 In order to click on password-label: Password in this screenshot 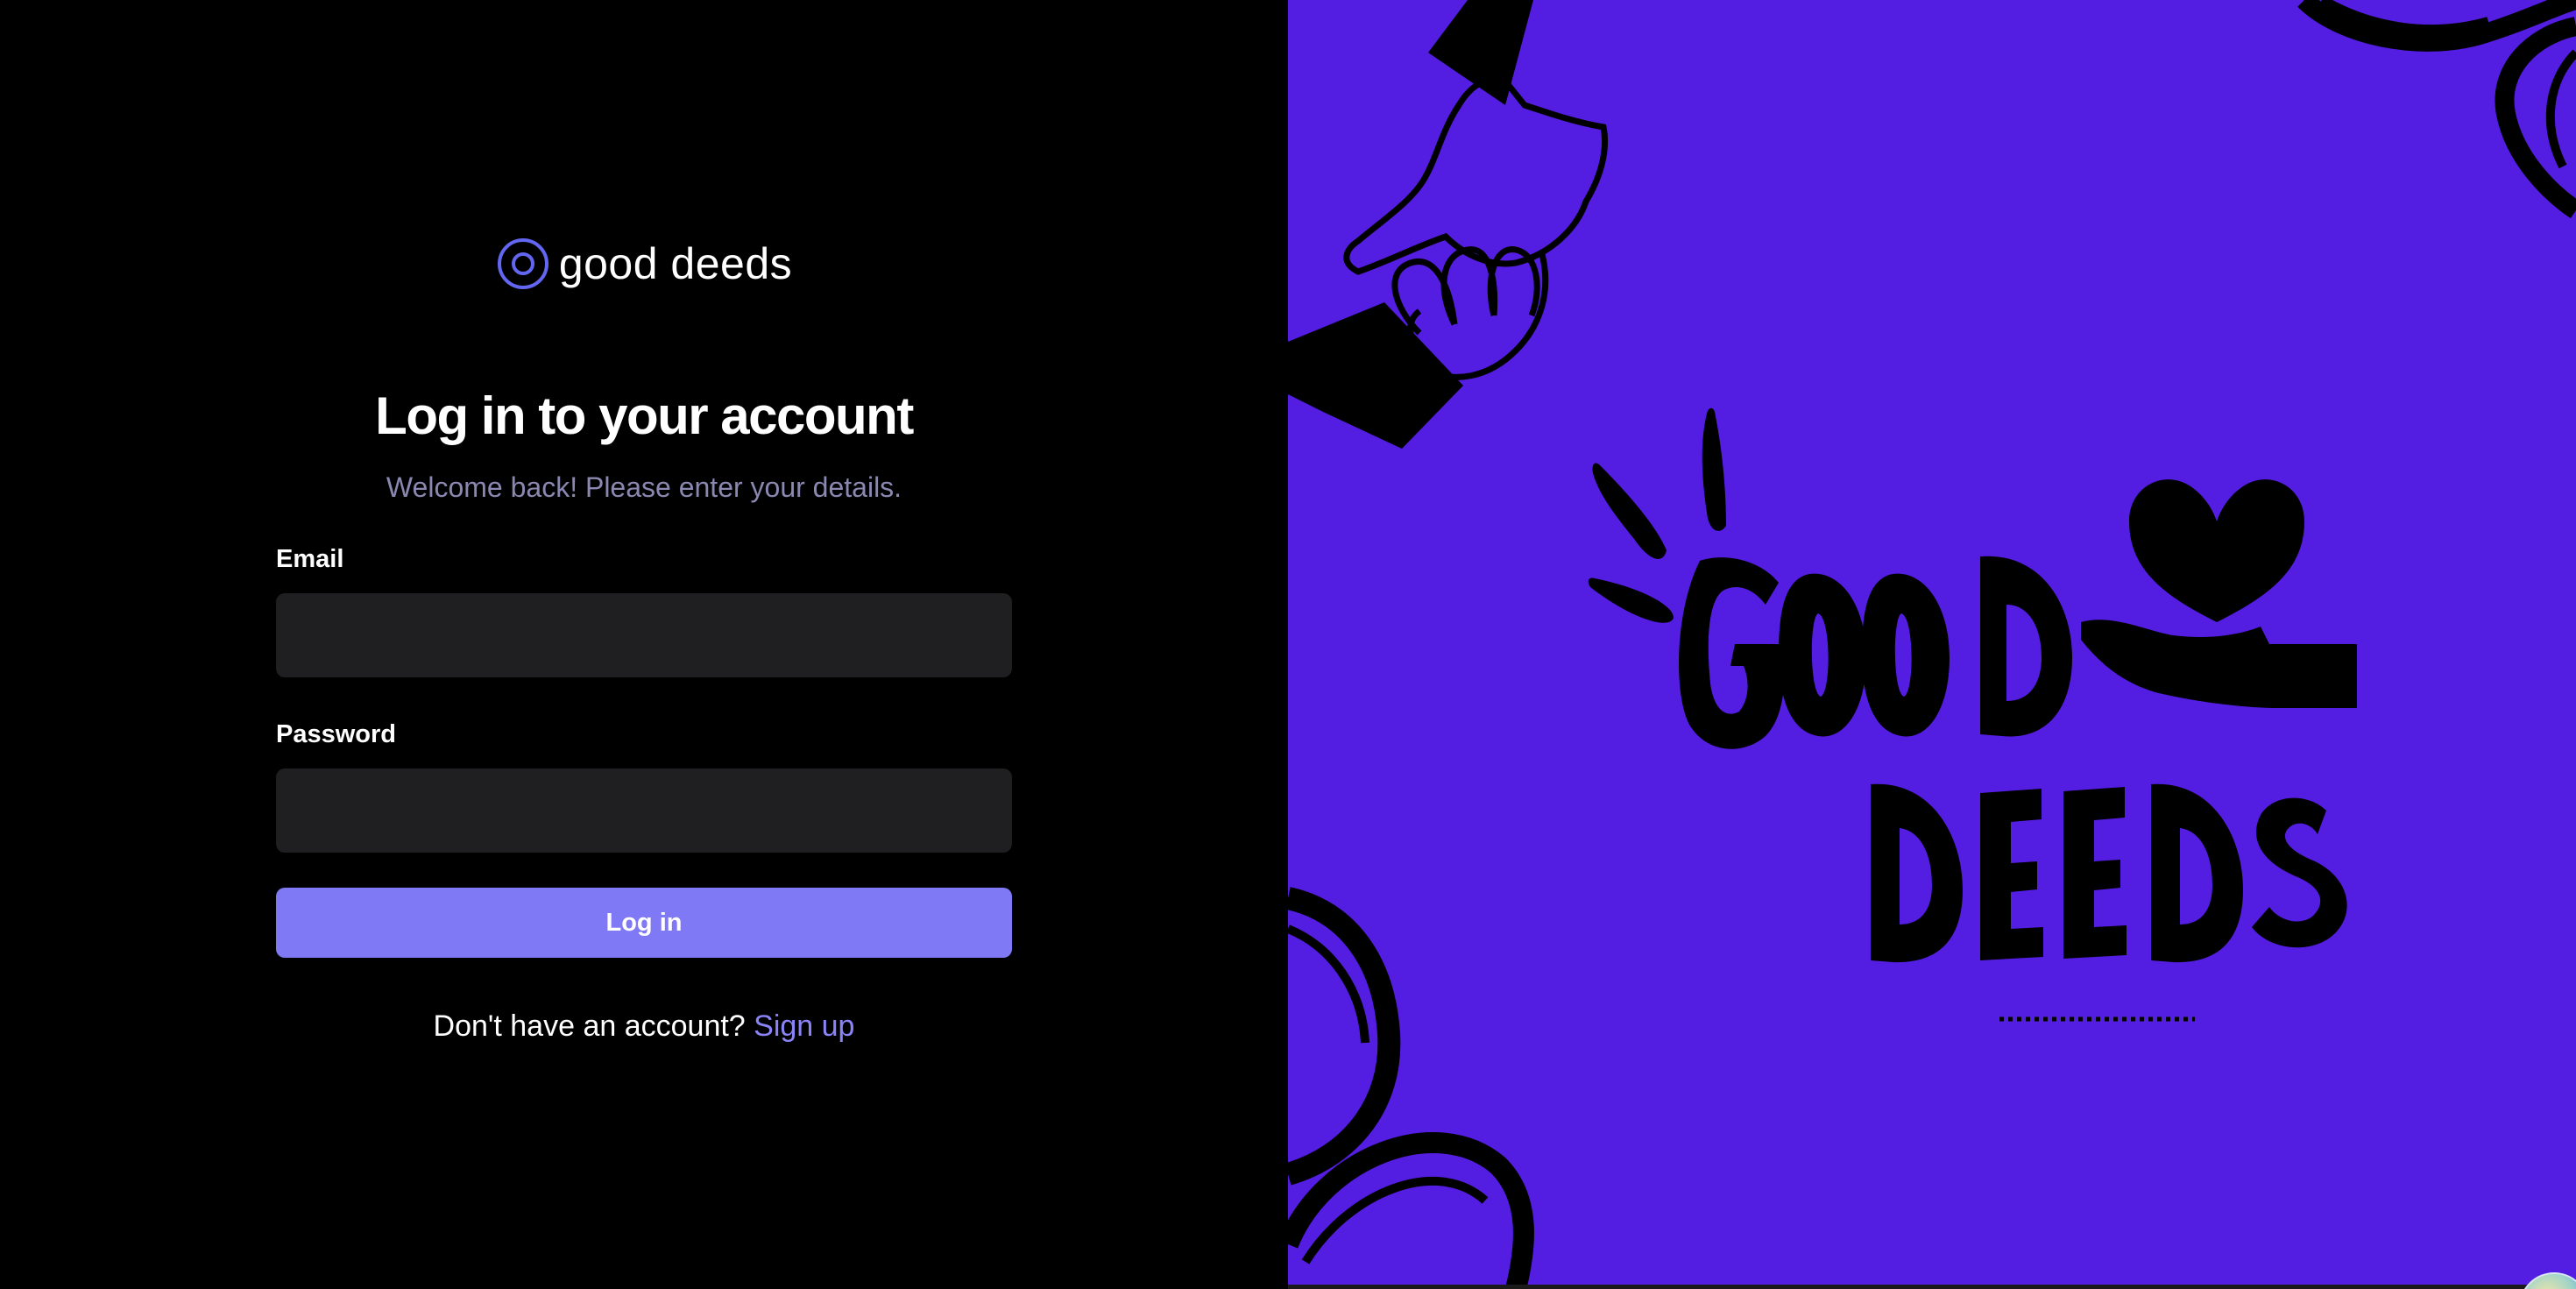, I will do `click(336, 734)`.